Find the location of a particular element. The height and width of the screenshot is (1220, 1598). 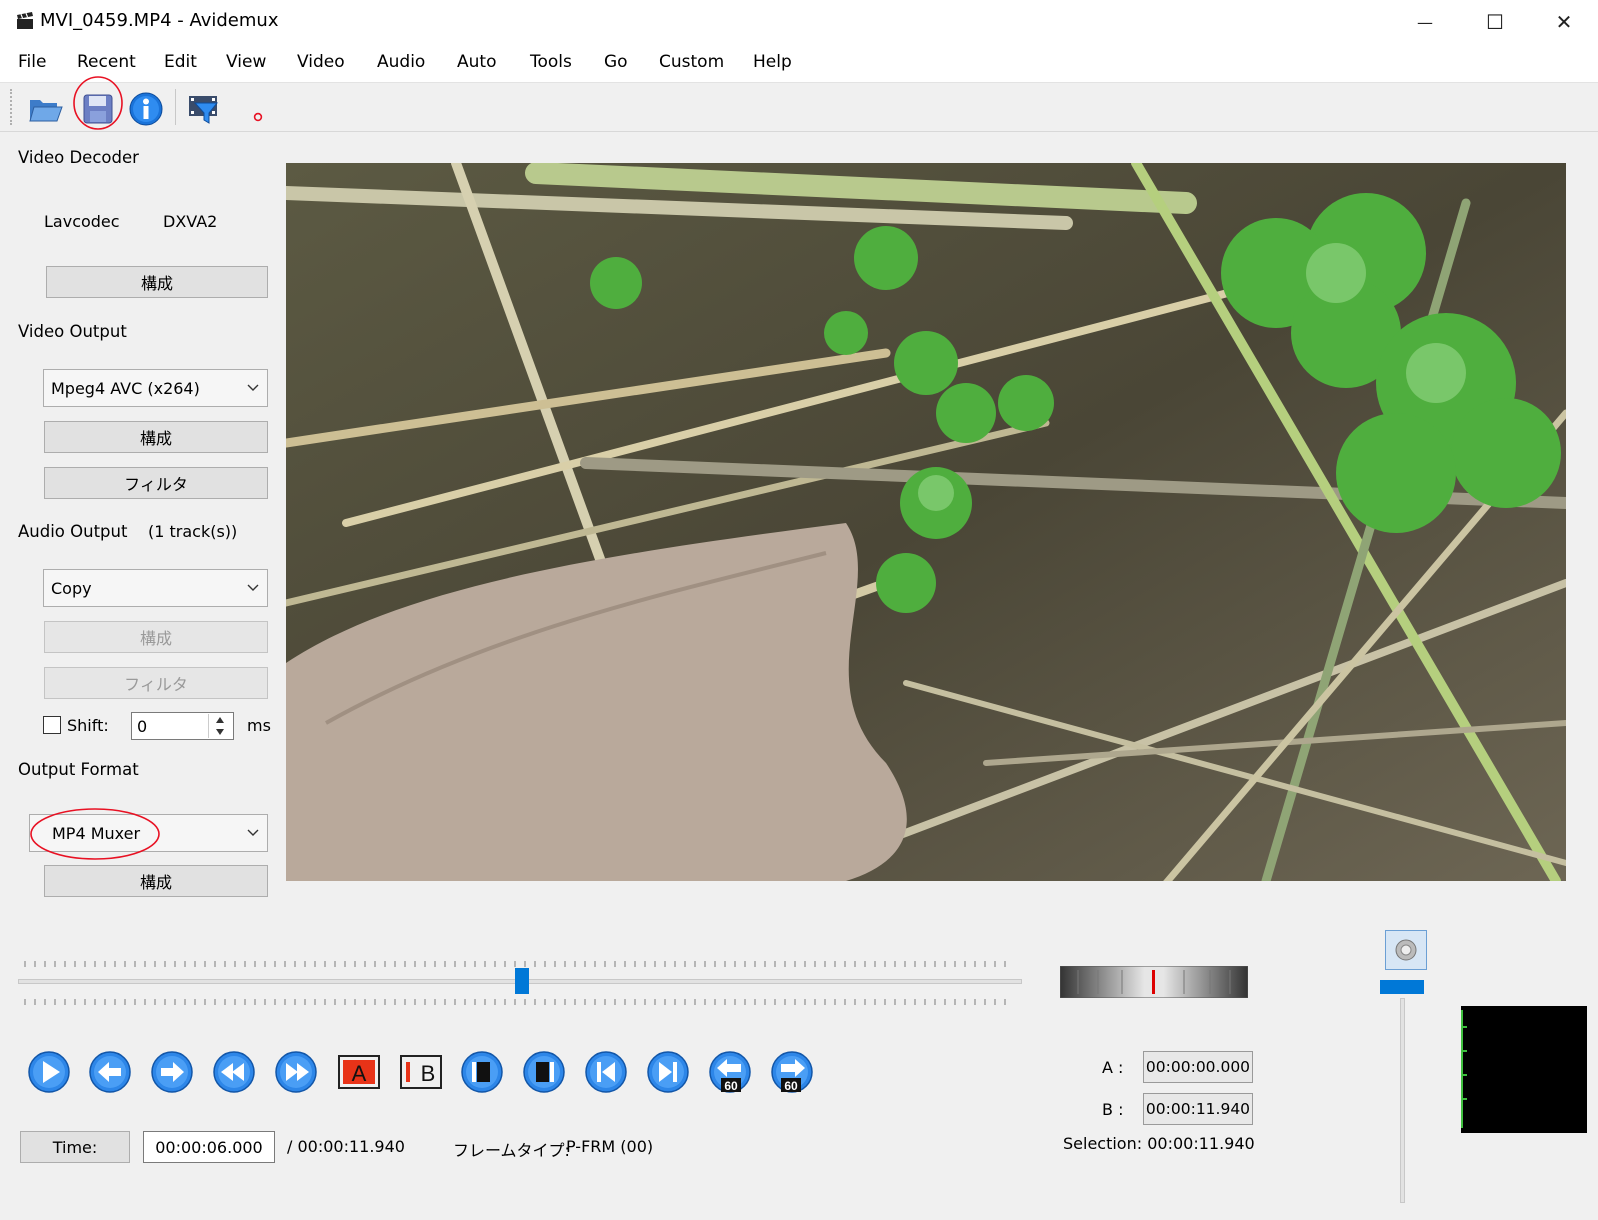

time-button: Time: is located at coordinates (75, 1147).